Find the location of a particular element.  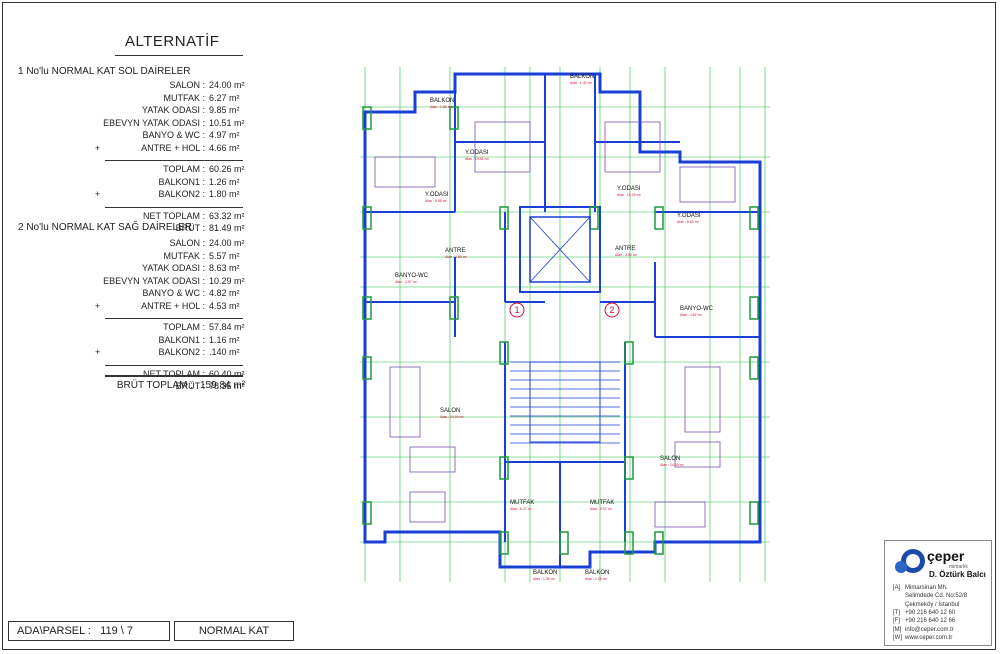

page-title: ALTERNATİF is located at coordinates (172, 41).